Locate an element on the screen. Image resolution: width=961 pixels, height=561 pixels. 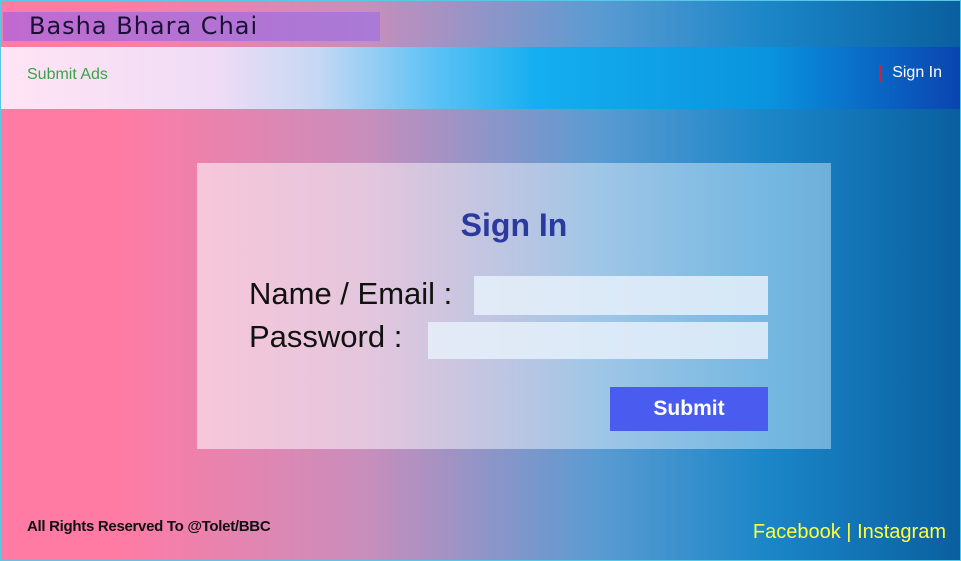
nav-sign-in-link: Sign In is located at coordinates (910, 73).